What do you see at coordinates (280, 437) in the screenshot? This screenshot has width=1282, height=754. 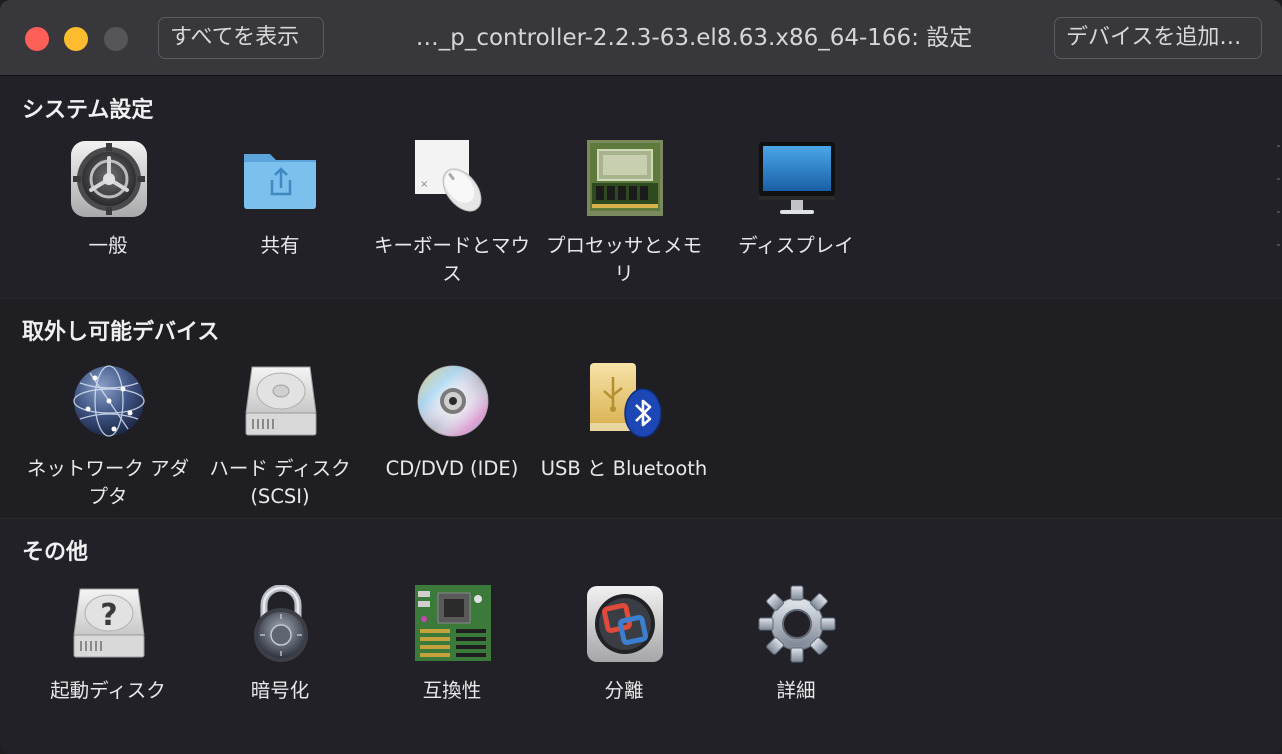 I see `item-hard-disk: ハード ディスク (SCSI)` at bounding box center [280, 437].